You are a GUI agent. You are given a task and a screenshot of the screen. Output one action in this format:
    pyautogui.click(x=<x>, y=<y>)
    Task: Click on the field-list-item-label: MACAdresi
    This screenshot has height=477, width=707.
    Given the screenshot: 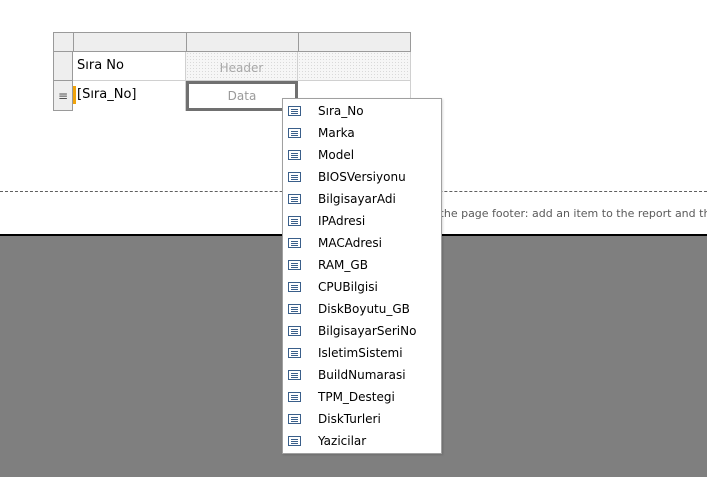 What is the action you would take?
    pyautogui.click(x=350, y=243)
    